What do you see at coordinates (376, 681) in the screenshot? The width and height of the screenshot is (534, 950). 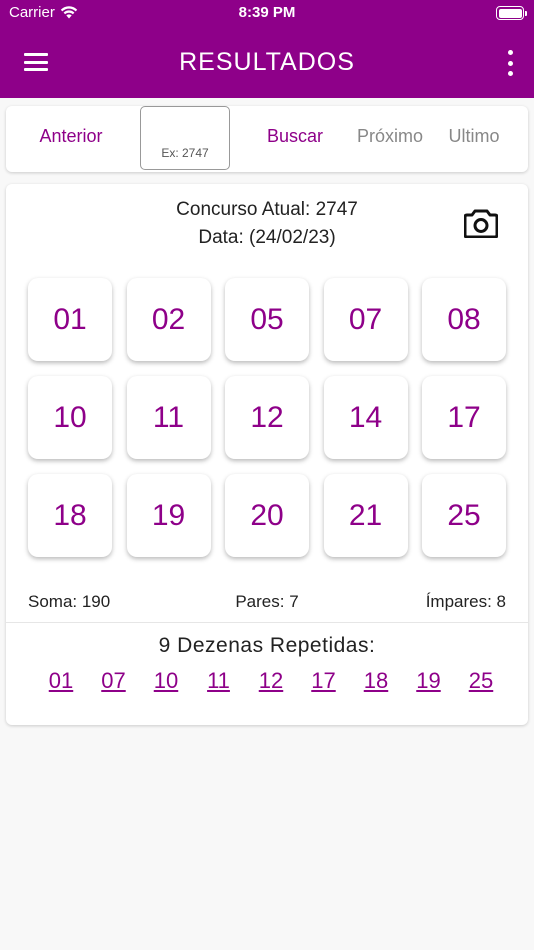 I see `repeated-number-link: 18` at bounding box center [376, 681].